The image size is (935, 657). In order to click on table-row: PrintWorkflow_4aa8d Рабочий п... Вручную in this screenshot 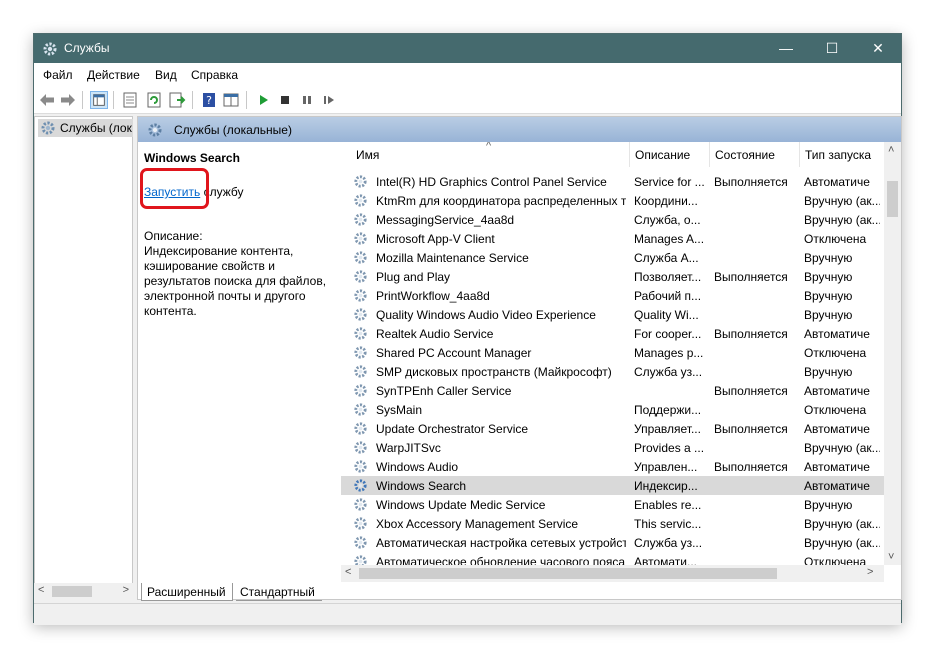, I will do `click(621, 295)`.